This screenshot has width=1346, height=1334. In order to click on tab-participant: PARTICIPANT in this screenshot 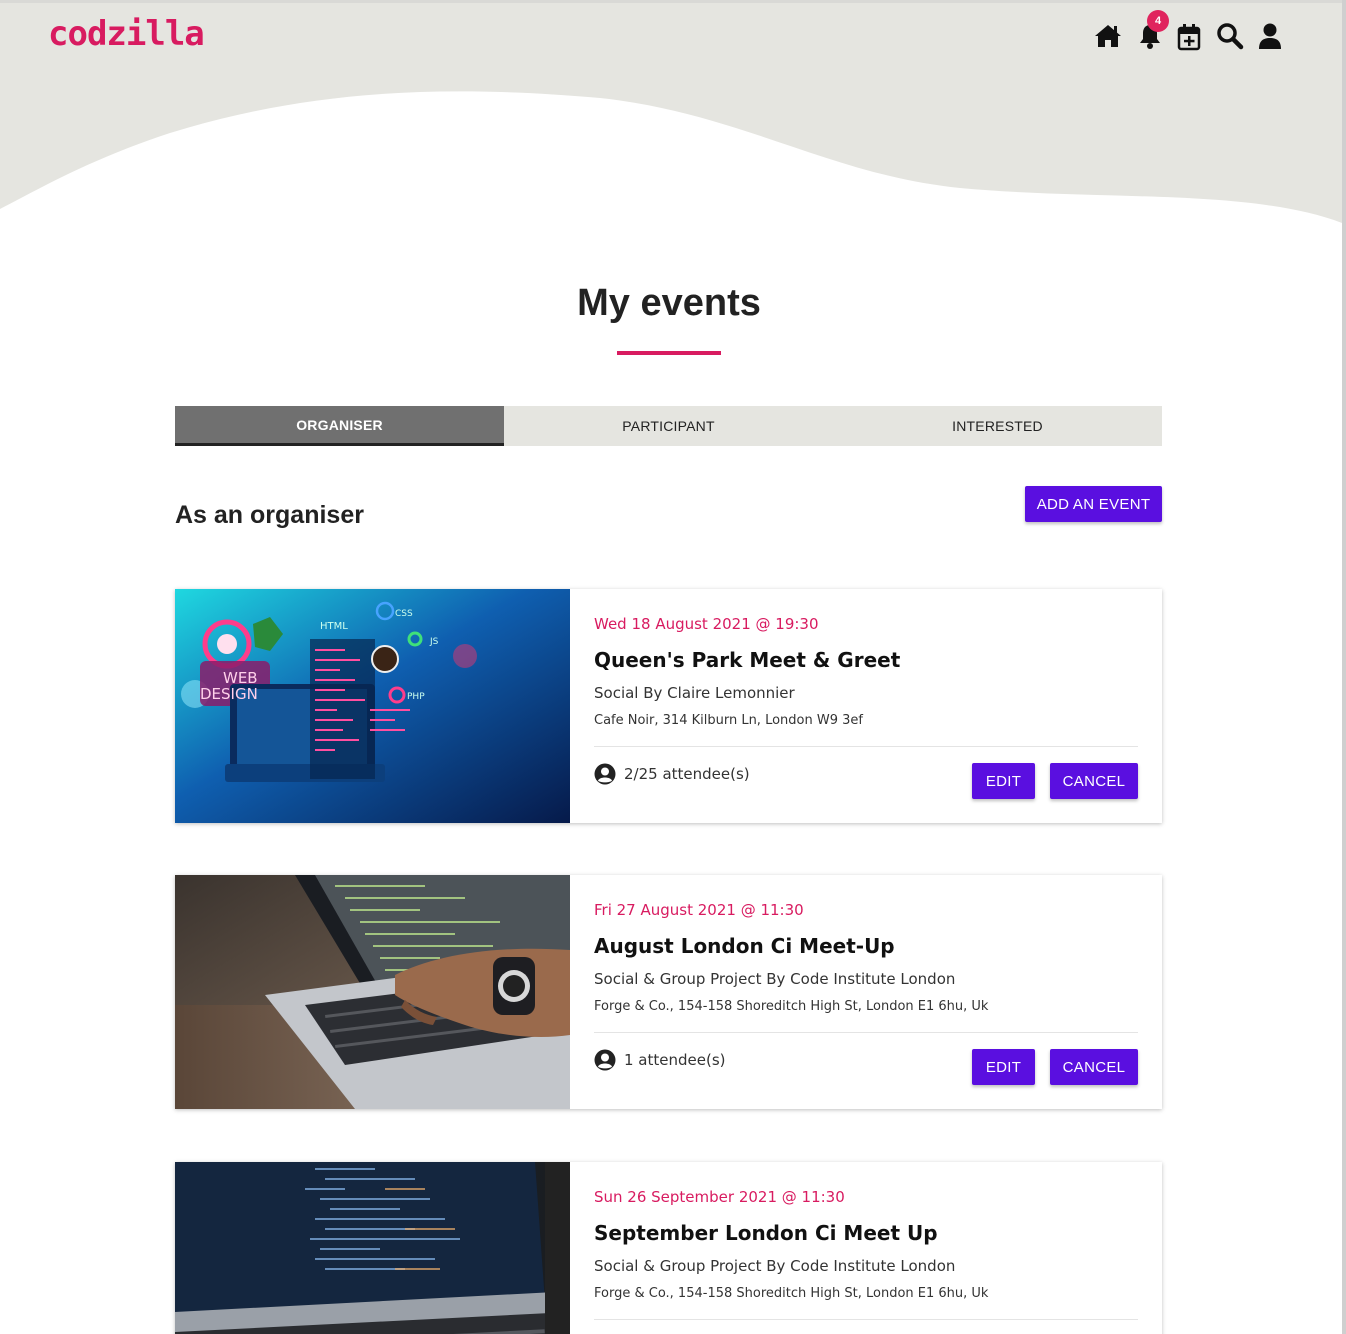, I will do `click(668, 426)`.